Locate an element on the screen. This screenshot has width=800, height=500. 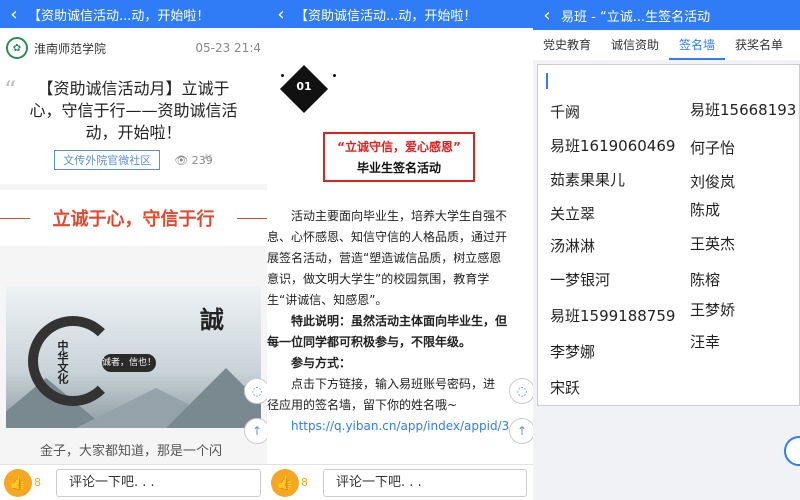
activity-slogan: “立诚守信，爱心感恩” is located at coordinates (399, 147).